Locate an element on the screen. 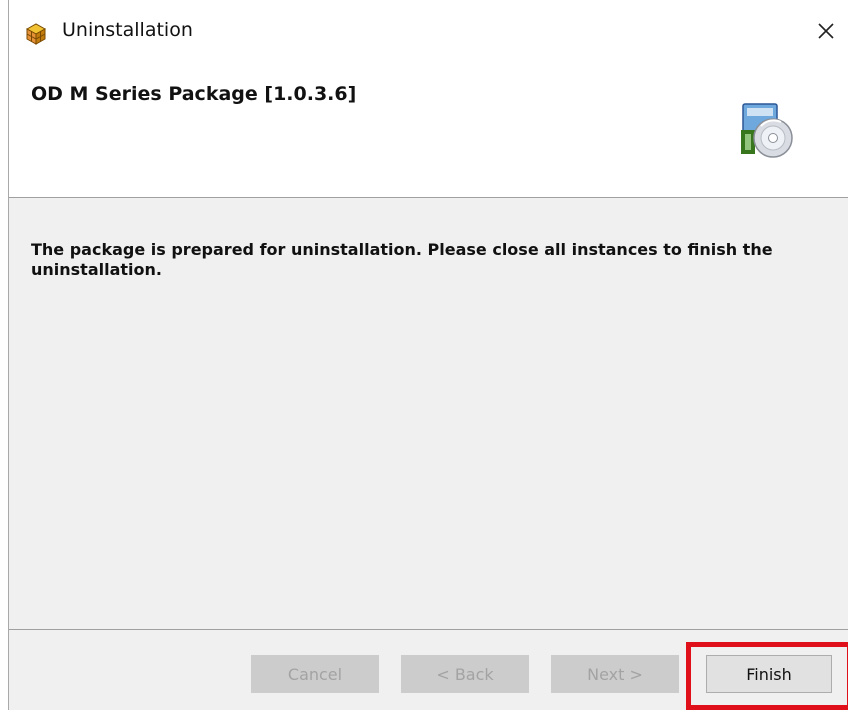  finish-highlight-box is located at coordinates (767, 676).